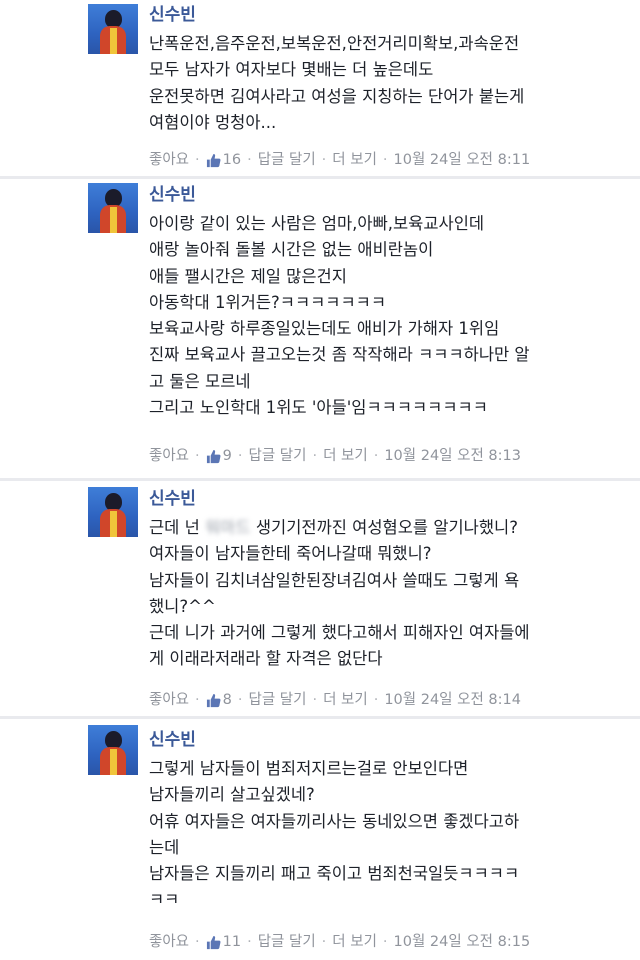  What do you see at coordinates (462, 160) in the screenshot?
I see `comment-timestamp: 10월 24일 오전 8:11` at bounding box center [462, 160].